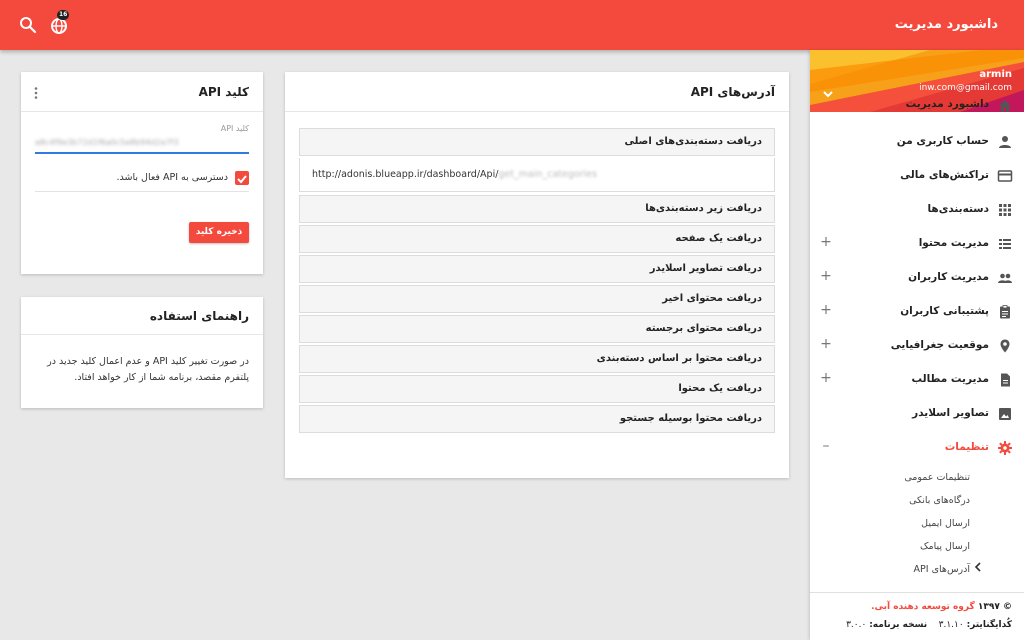 The width and height of the screenshot is (1024, 640). What do you see at coordinates (242, 178) in the screenshot?
I see `api-access-checkbox` at bounding box center [242, 178].